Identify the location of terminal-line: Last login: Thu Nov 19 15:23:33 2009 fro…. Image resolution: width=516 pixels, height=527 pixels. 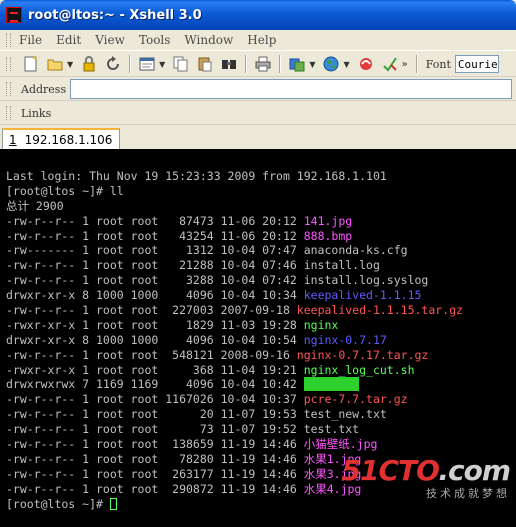
(261, 176).